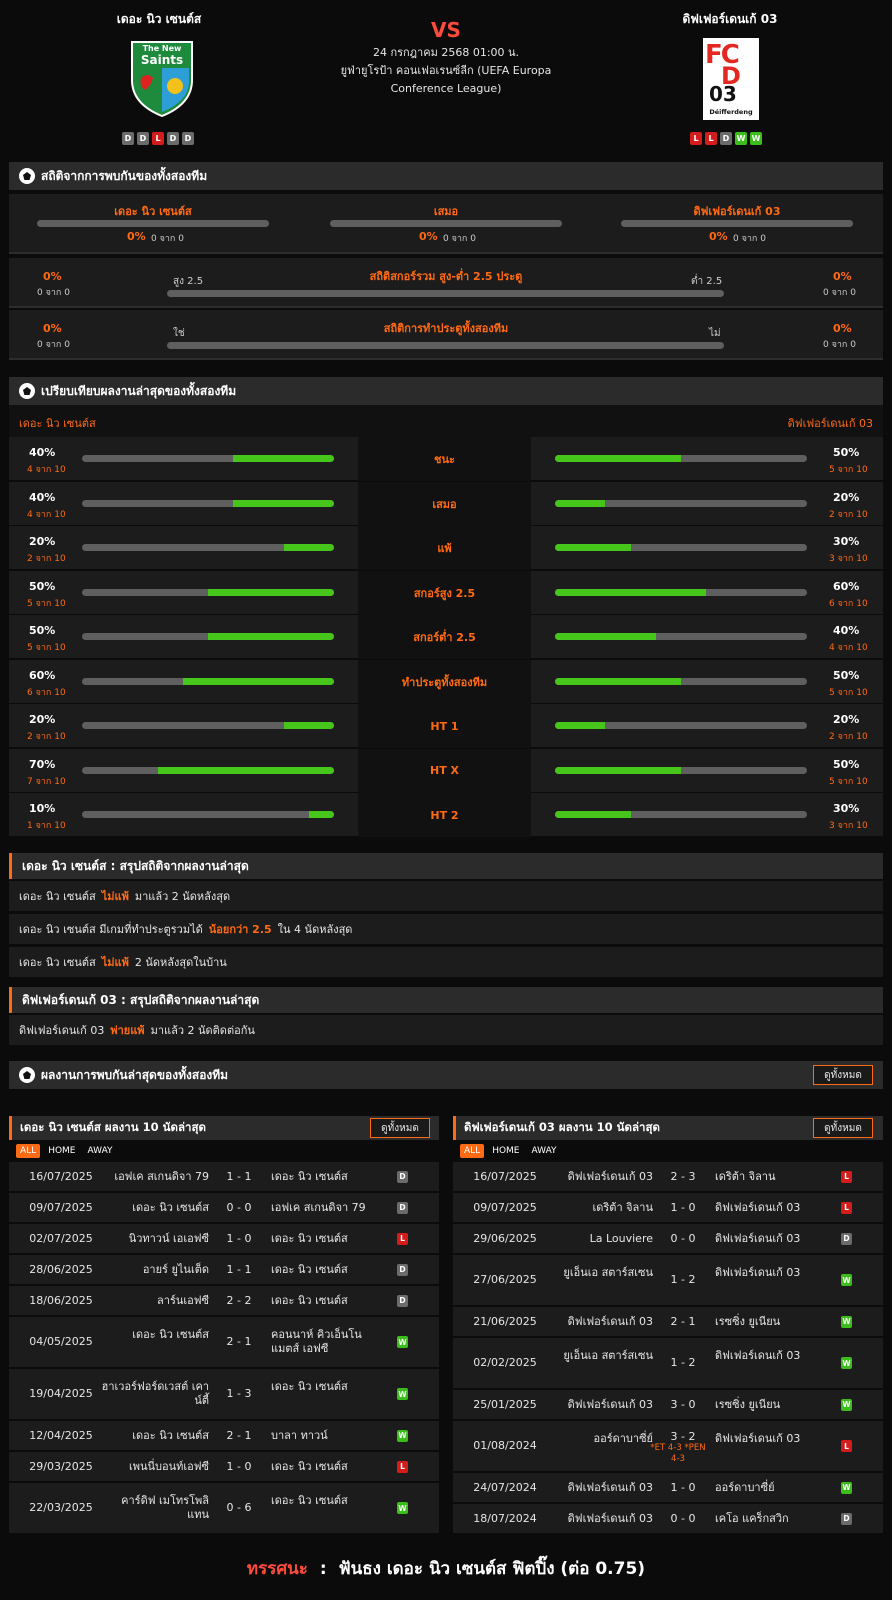 This screenshot has width=892, height=1600. I want to click on match-away-team: เคโอ แคร็กสวิก, so click(770, 1519).